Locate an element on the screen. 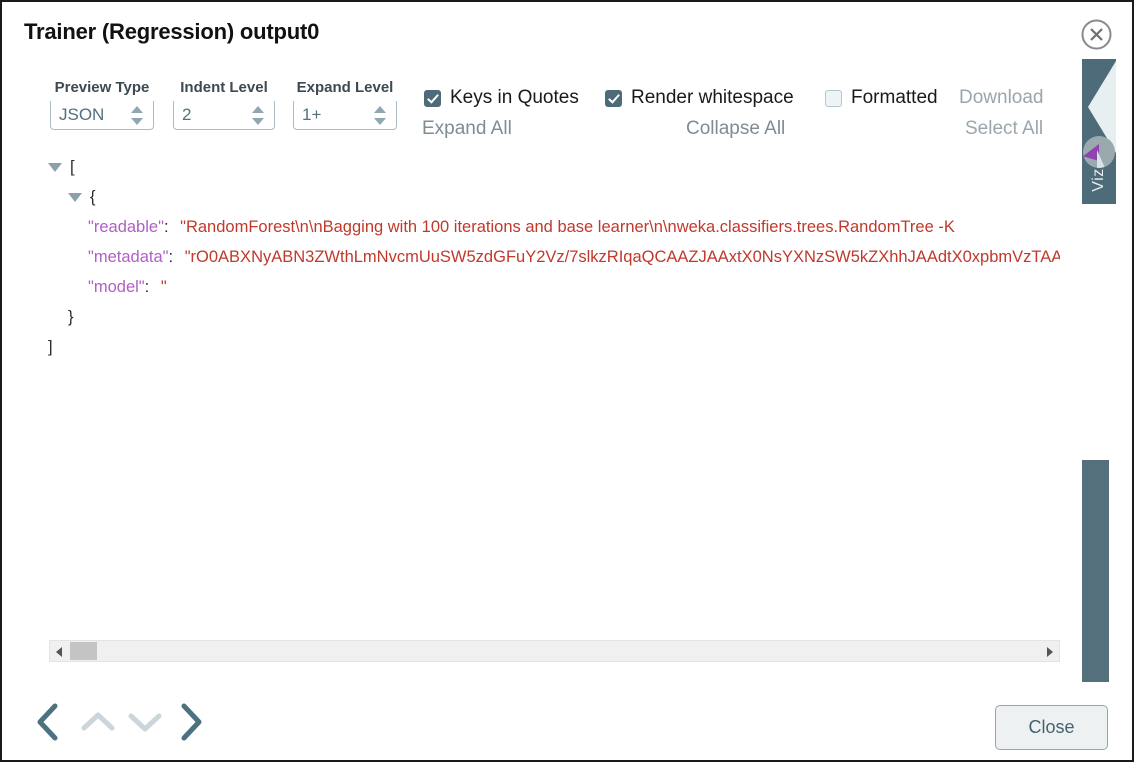 The width and height of the screenshot is (1134, 762). horizontal-scrollbar-thumb is located at coordinates (83, 651).